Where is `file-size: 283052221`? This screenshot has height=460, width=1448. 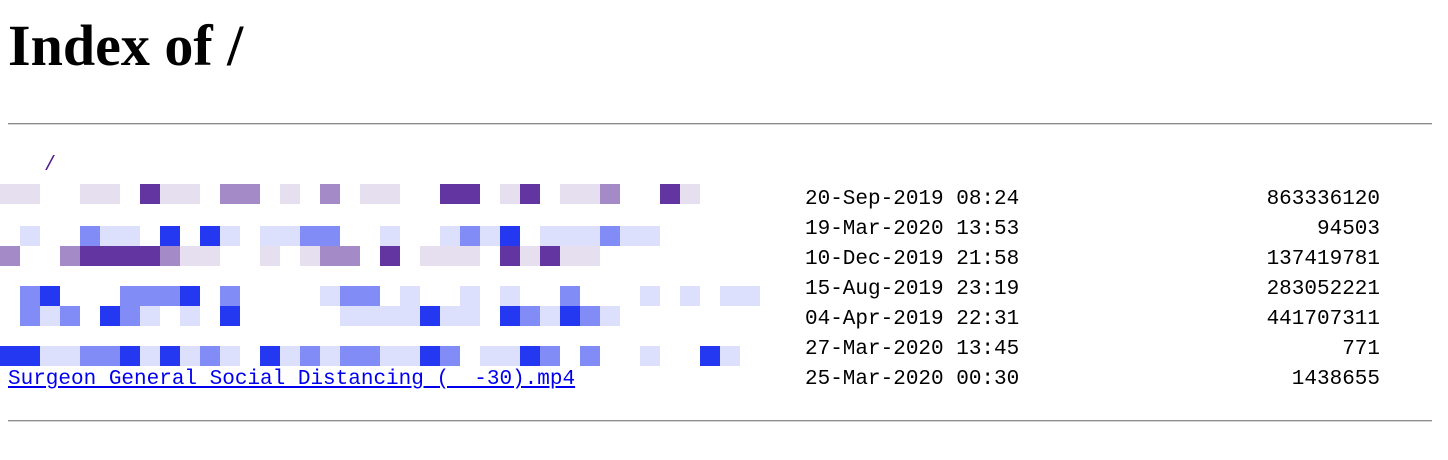 file-size: 283052221 is located at coordinates (1323, 289).